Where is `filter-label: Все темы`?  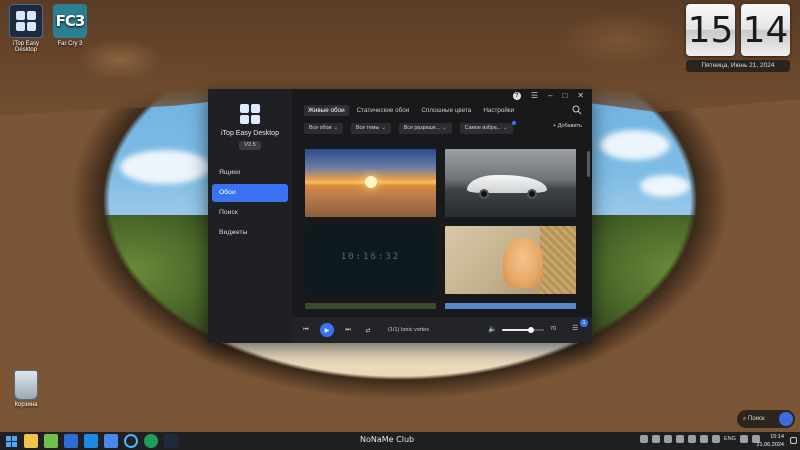 filter-label: Все темы is located at coordinates (367, 127).